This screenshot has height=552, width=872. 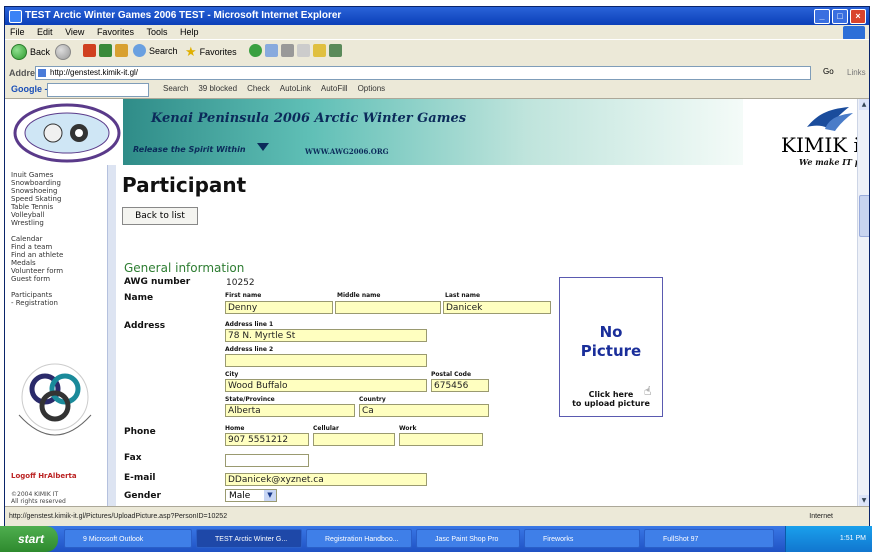 What do you see at coordinates (267, 460) in the screenshot?
I see `fax-input` at bounding box center [267, 460].